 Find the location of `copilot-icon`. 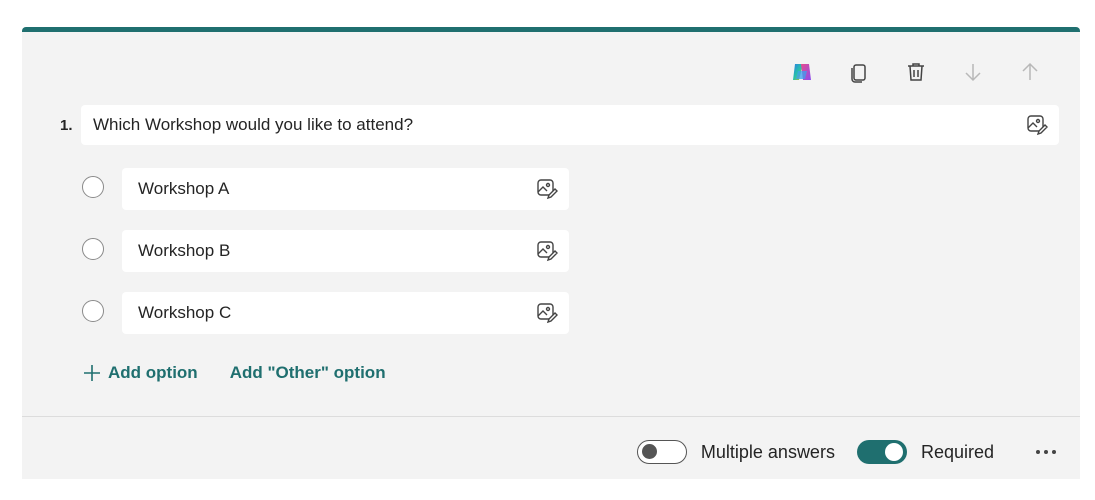

copilot-icon is located at coordinates (801, 72).